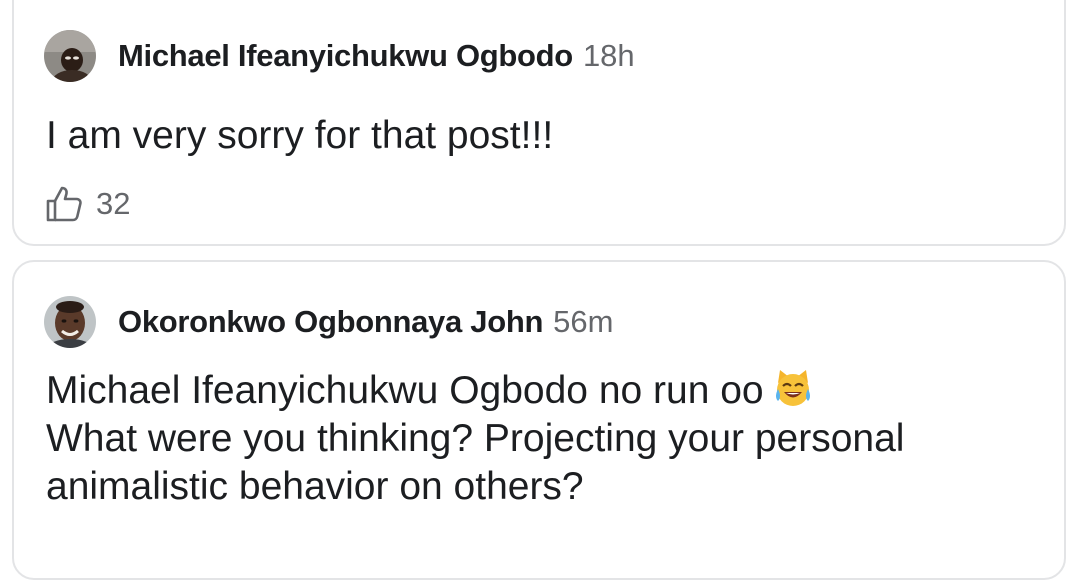  I want to click on cat-with-tears-of-joy-icon, so click(792, 388).